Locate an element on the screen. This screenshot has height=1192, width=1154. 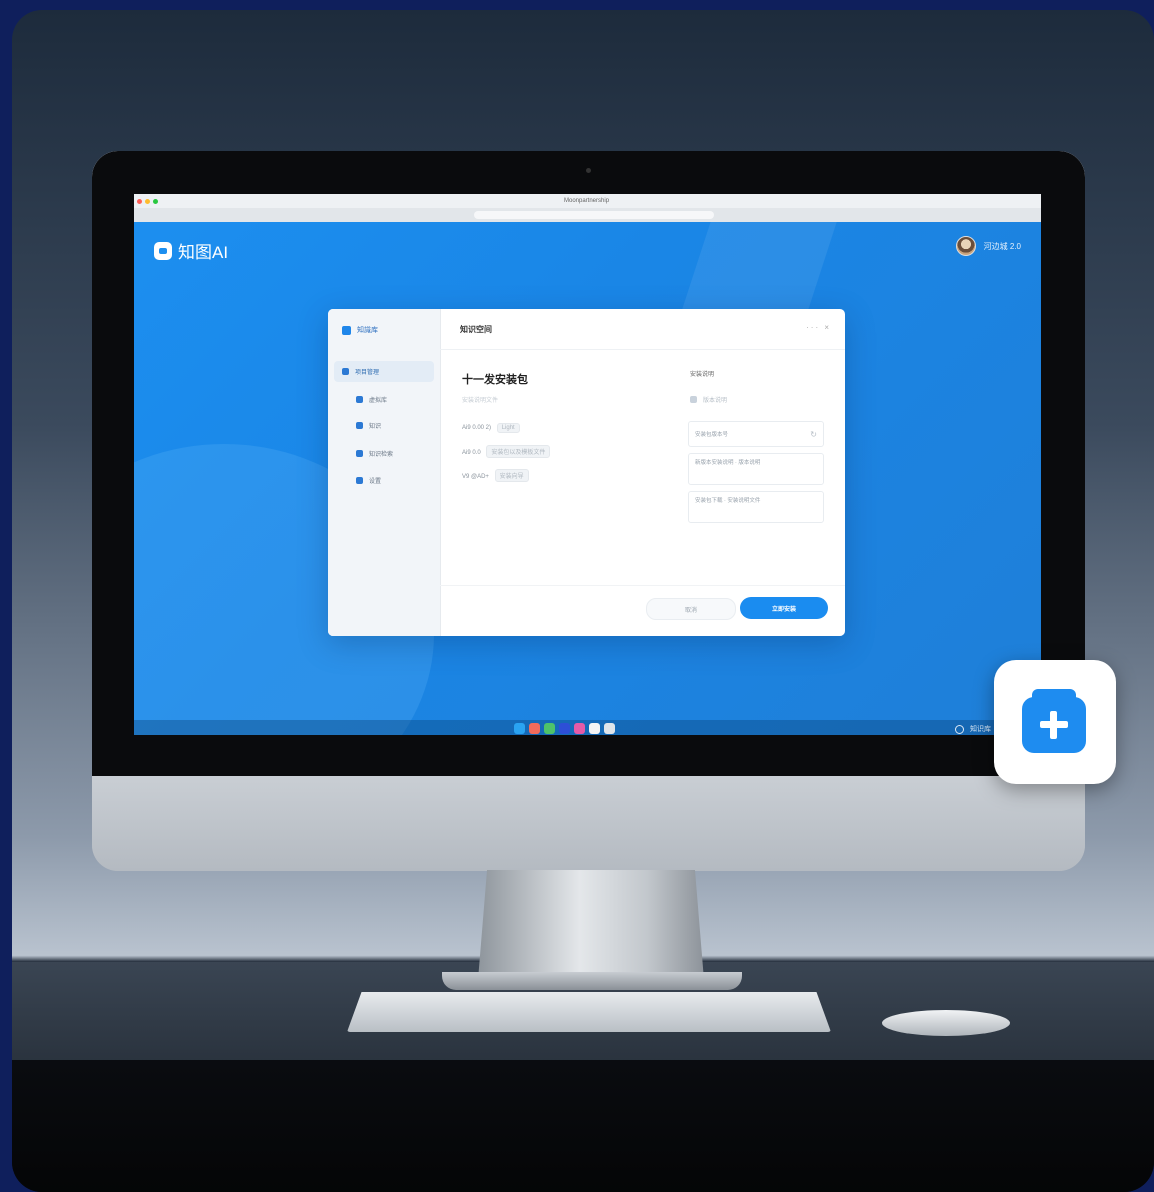
tray: 知识库 is located at coordinates (973, 729).